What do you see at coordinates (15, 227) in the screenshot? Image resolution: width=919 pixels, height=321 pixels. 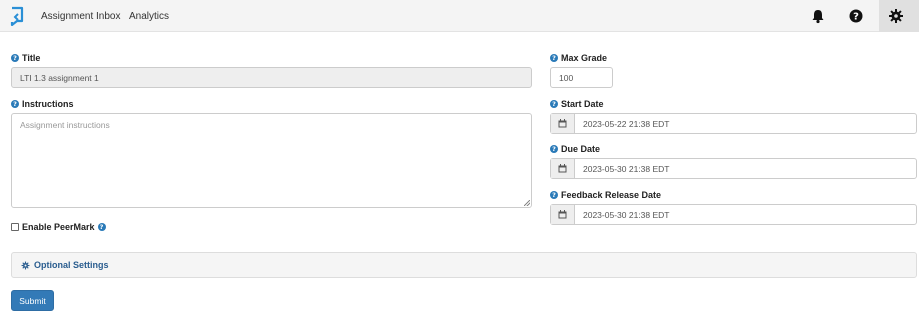 I see `peermark-checkbox` at bounding box center [15, 227].